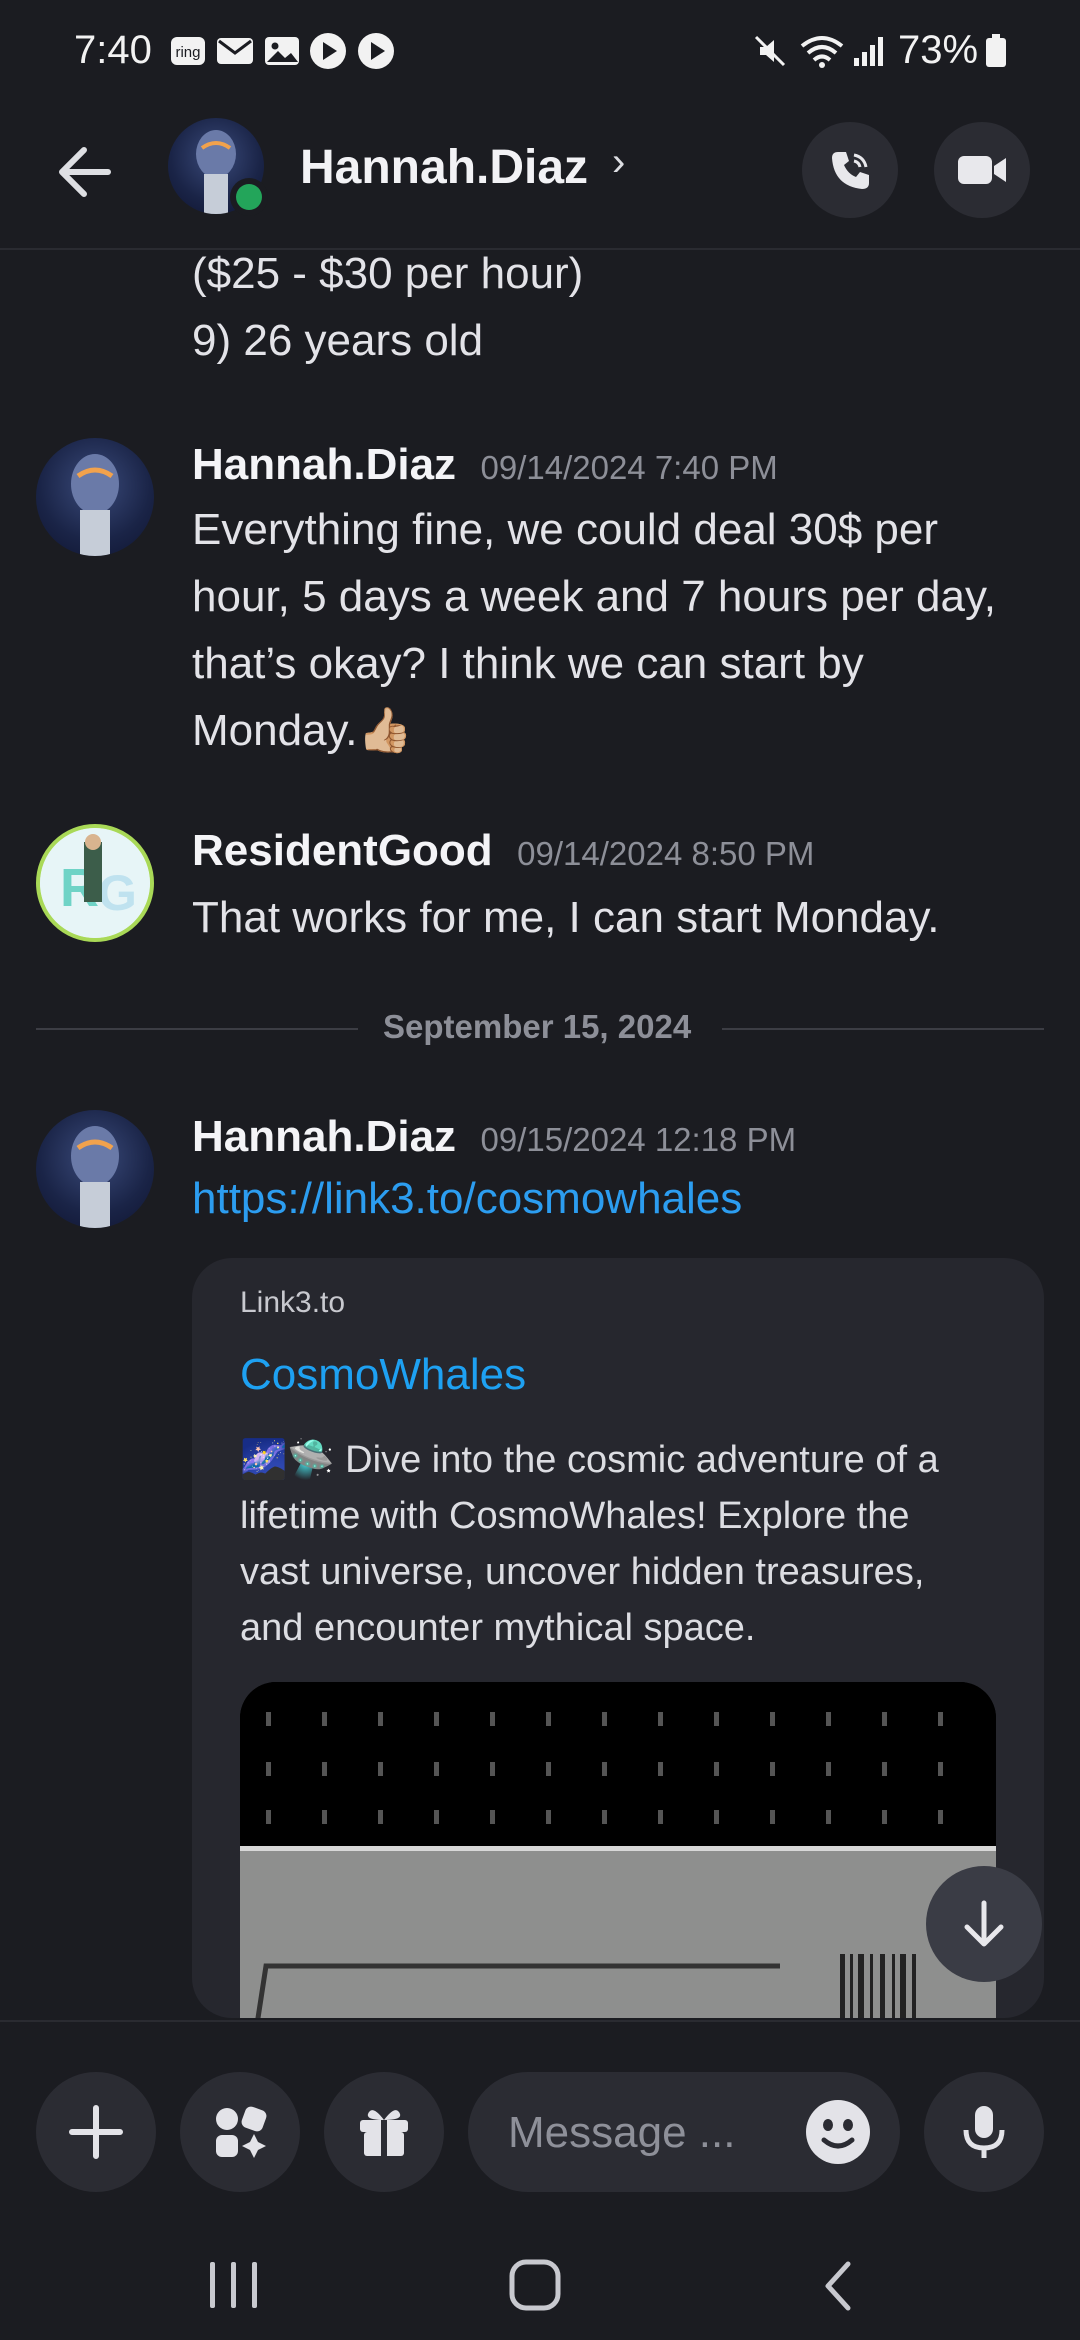  Describe the element at coordinates (292, 1303) in the screenshot. I see `embed-provider: Link3.to` at that location.